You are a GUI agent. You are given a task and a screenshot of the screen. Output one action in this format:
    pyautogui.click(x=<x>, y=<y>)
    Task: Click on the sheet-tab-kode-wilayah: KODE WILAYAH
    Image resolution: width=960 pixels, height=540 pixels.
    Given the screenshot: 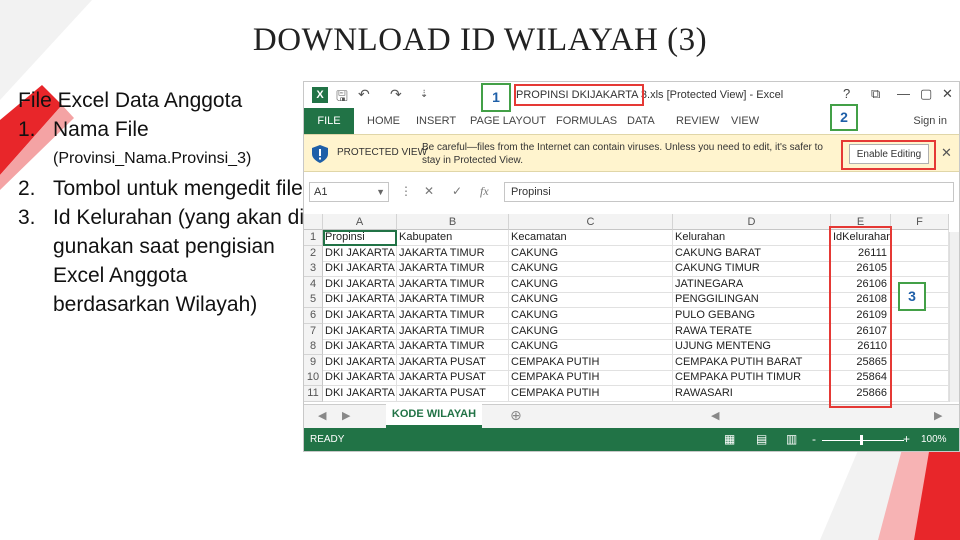 What is the action you would take?
    pyautogui.click(x=434, y=416)
    